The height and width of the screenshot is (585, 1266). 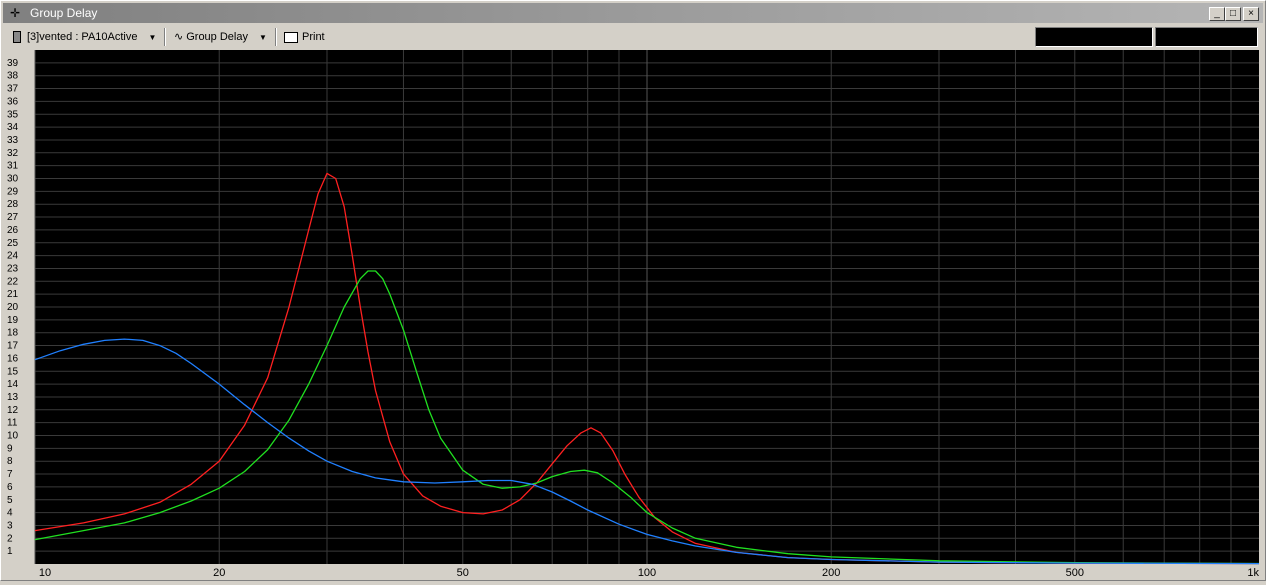 What do you see at coordinates (13, 166) in the screenshot?
I see `y-tick-label: 31` at bounding box center [13, 166].